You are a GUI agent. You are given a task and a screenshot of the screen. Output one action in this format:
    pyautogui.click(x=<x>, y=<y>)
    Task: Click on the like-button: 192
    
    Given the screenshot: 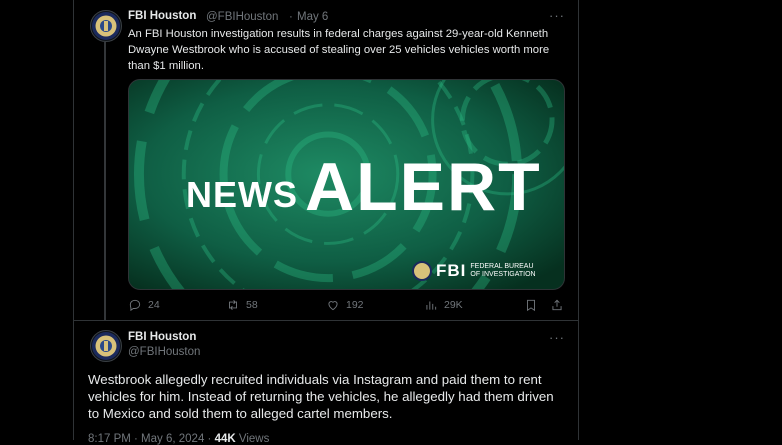 What is the action you would take?
    pyautogui.click(x=345, y=305)
    